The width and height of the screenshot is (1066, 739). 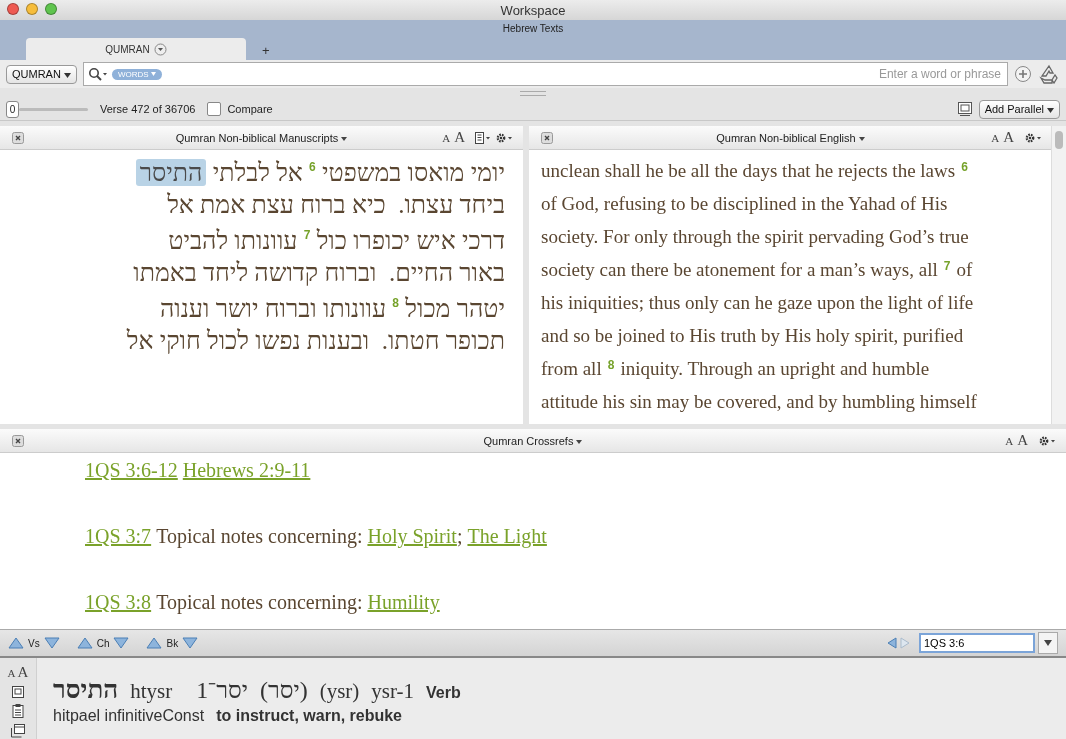 I want to click on reference-field: 1QS 3:6, so click(x=977, y=643).